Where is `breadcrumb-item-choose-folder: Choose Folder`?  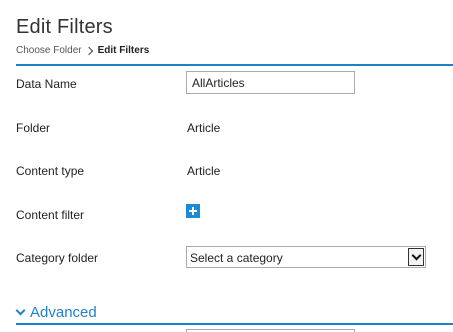 breadcrumb-item-choose-folder: Choose Folder is located at coordinates (49, 50).